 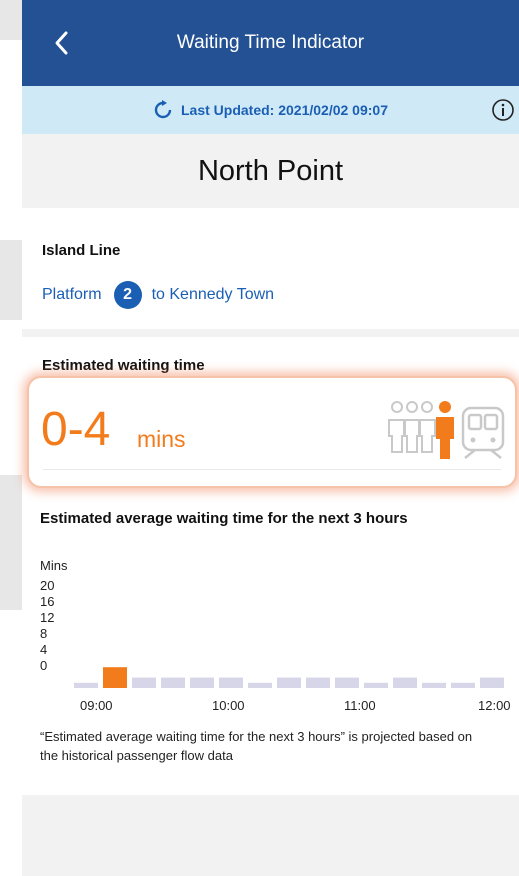 What do you see at coordinates (54, 565) in the screenshot?
I see `y-axis-label: Mins` at bounding box center [54, 565].